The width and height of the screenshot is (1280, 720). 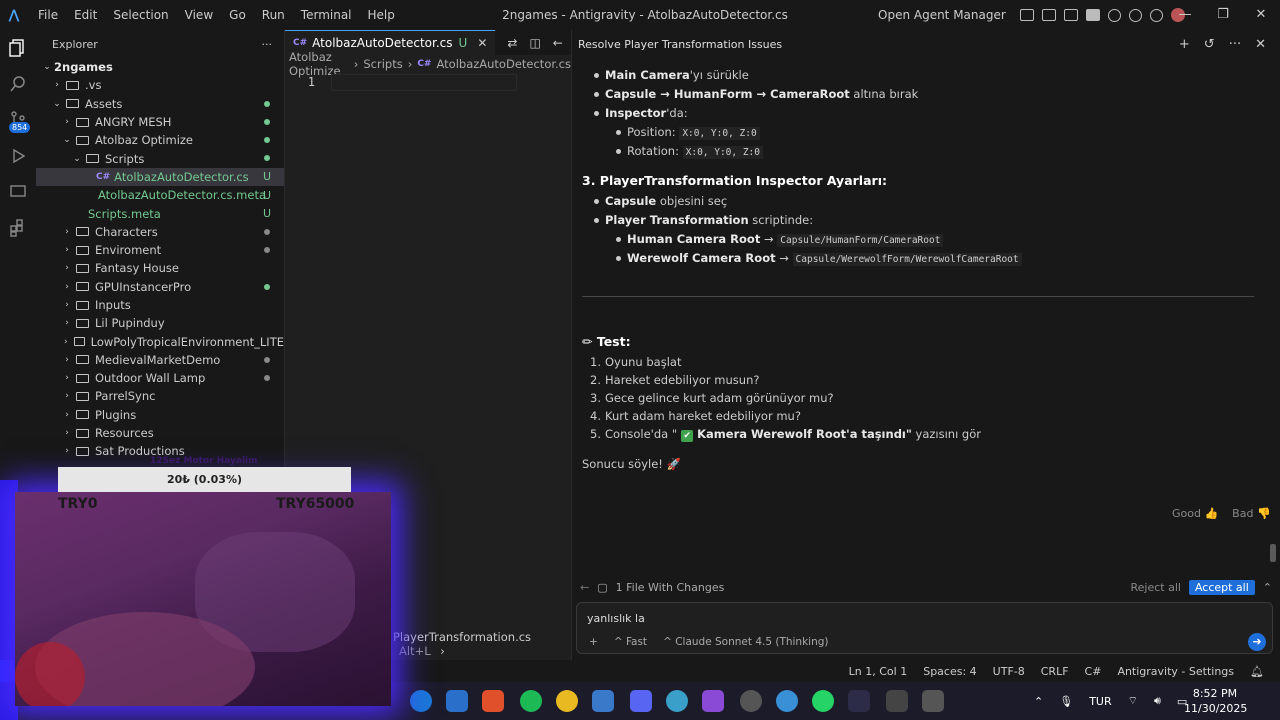 What do you see at coordinates (482, 43) in the screenshot?
I see `close-tab-icon: ✕` at bounding box center [482, 43].